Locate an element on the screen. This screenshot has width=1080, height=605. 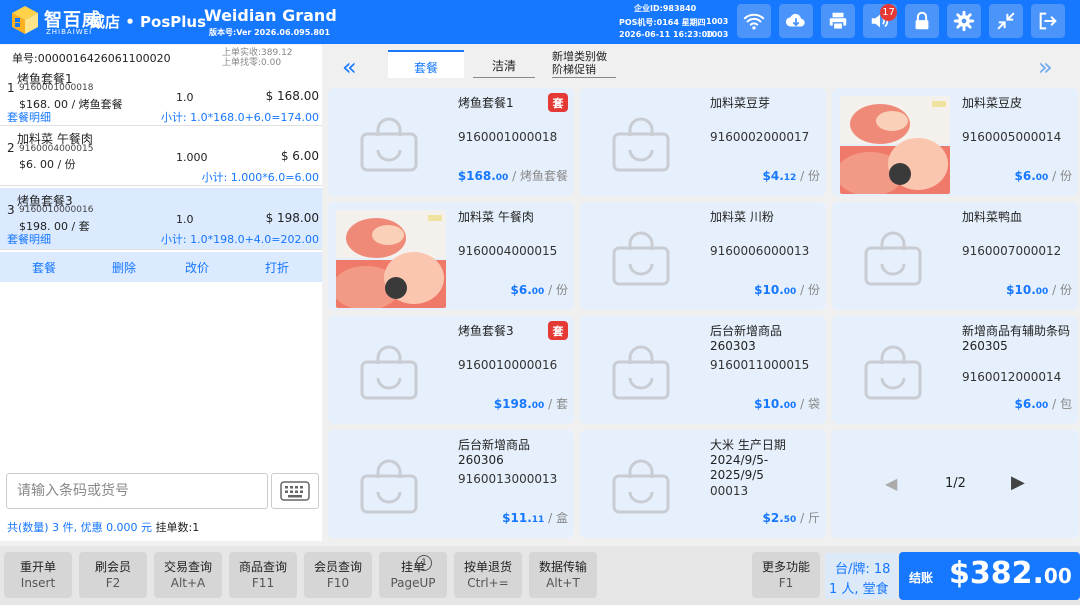
product-photo is located at coordinates (895, 145).